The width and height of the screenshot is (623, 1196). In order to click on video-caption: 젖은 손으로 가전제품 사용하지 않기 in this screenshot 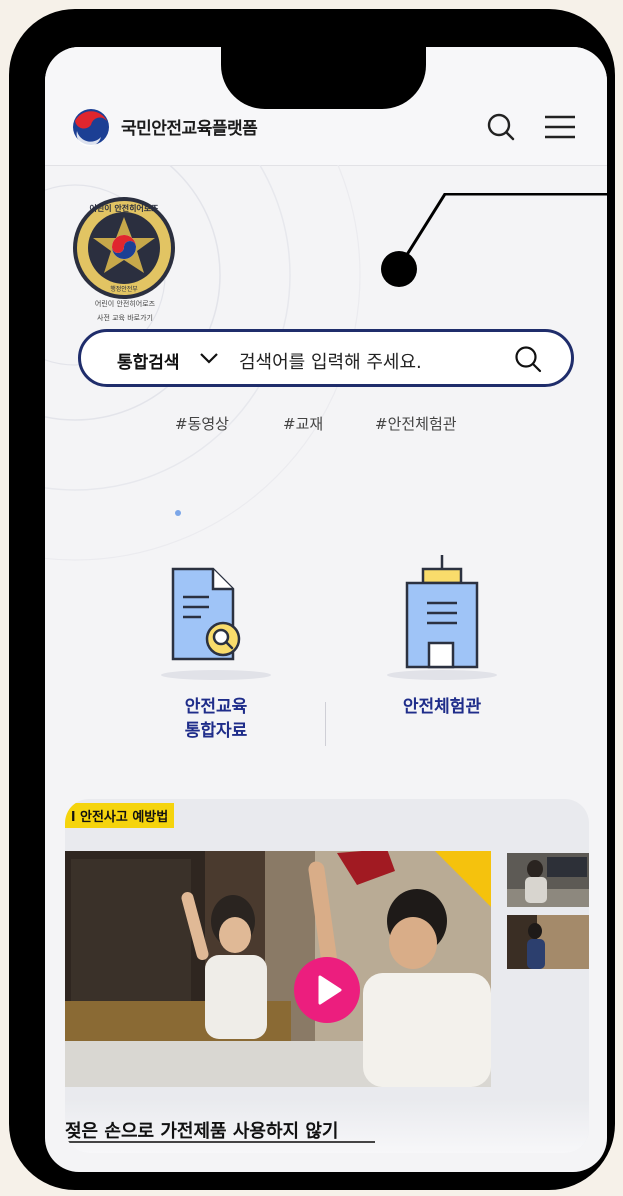, I will do `click(327, 1126)`.